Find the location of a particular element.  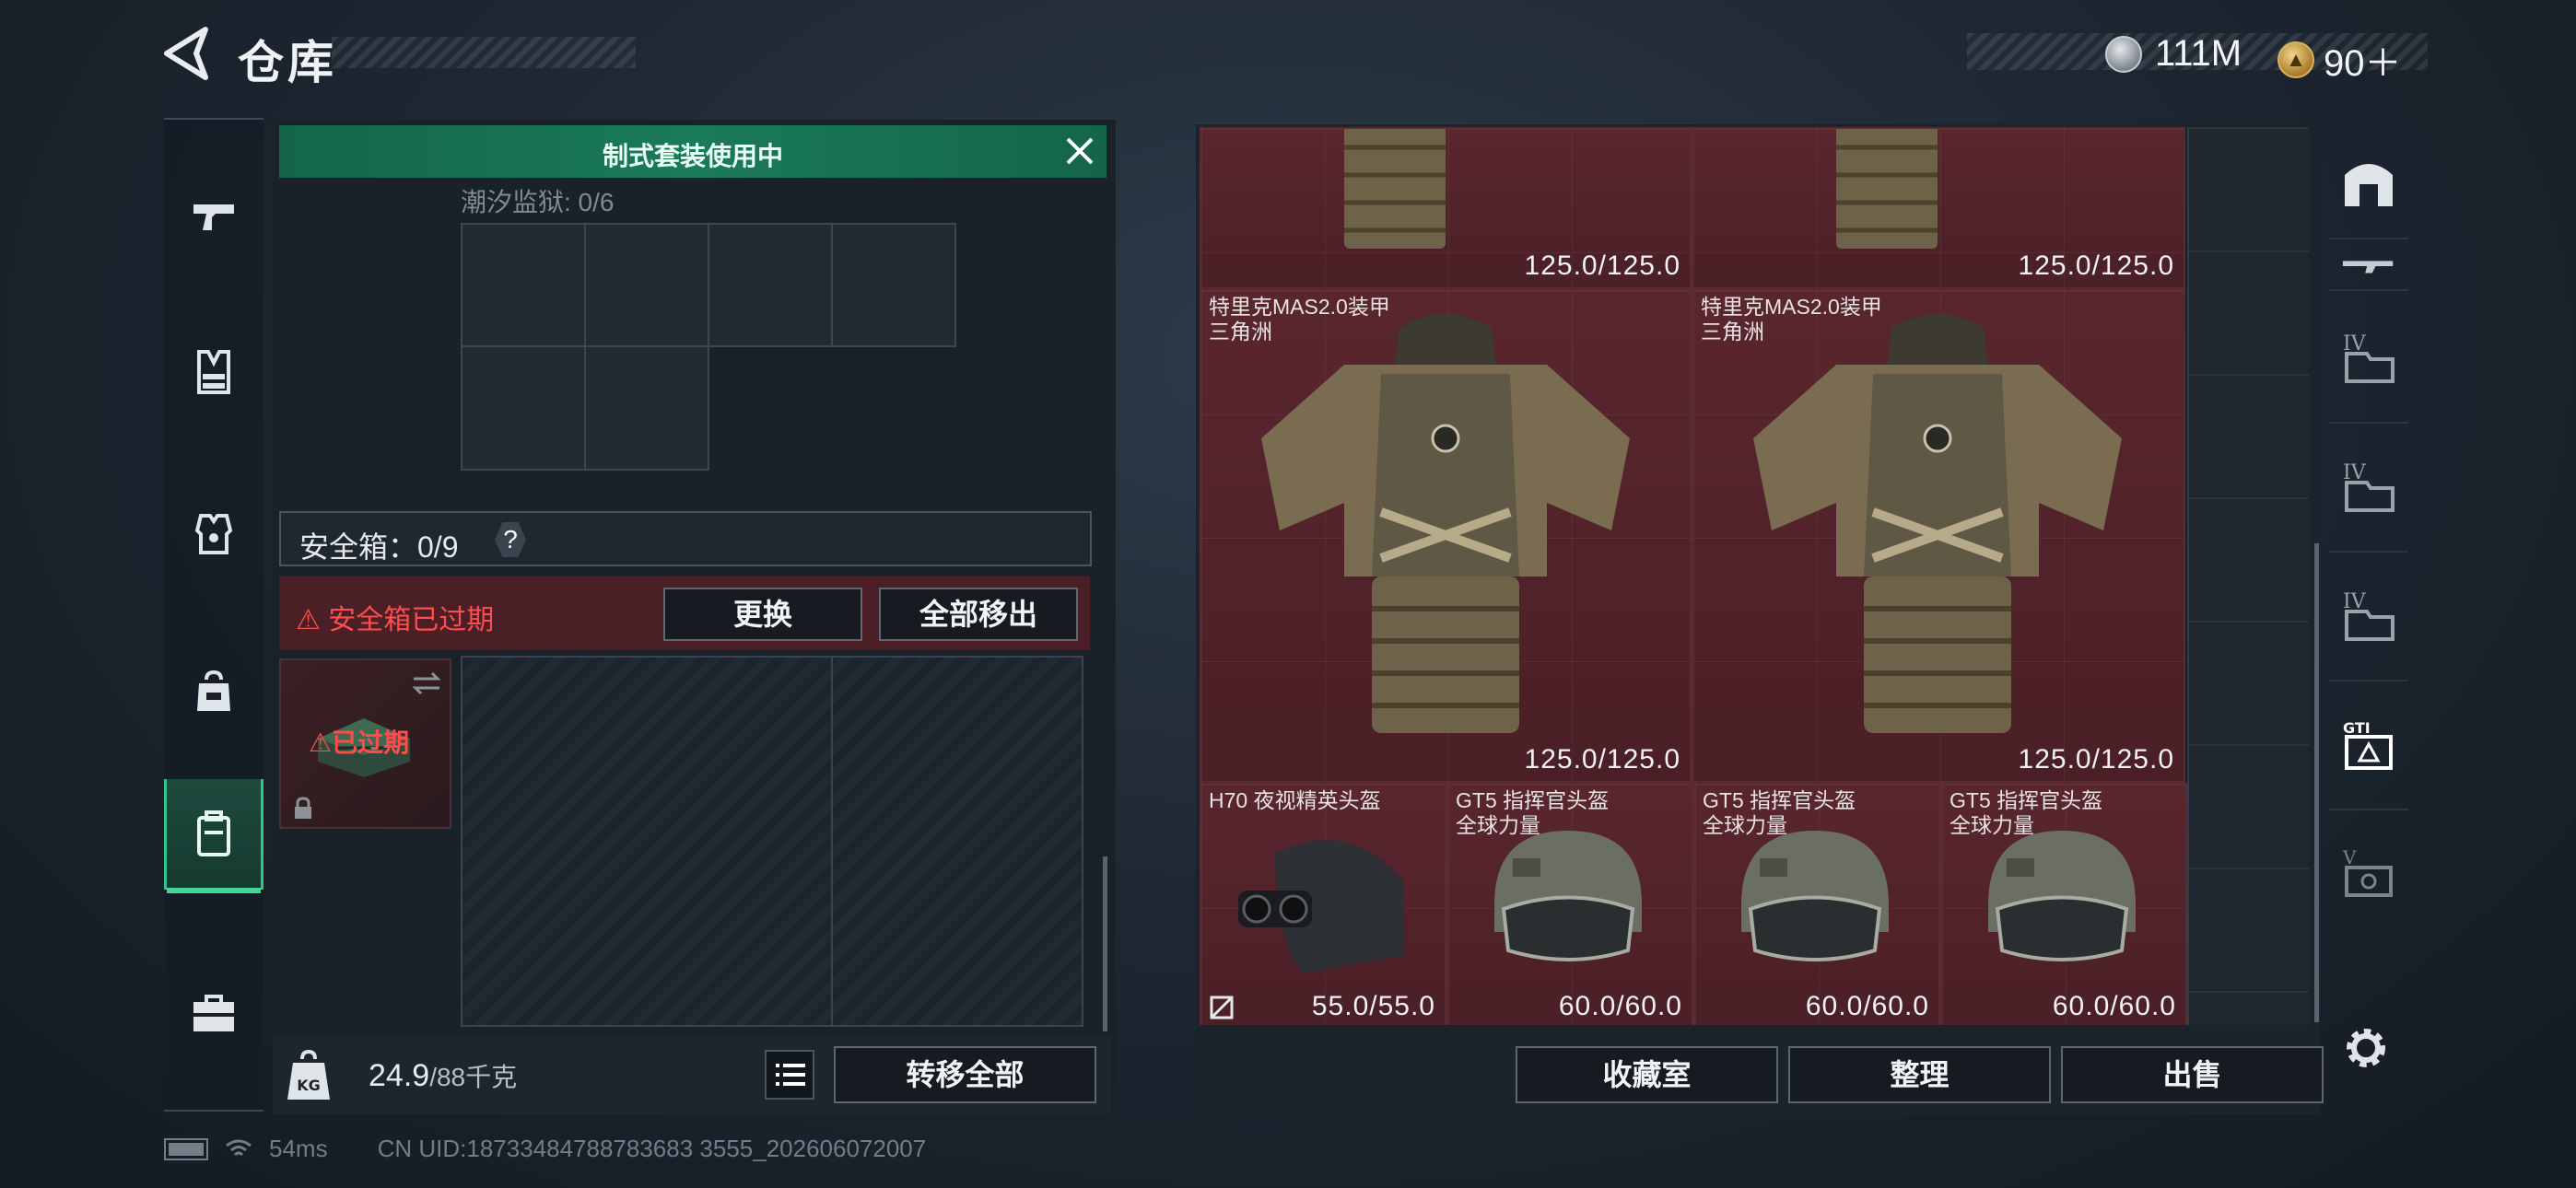

stash-tabs-sidebar: IV IV IV GTI V is located at coordinates (2368, 560).